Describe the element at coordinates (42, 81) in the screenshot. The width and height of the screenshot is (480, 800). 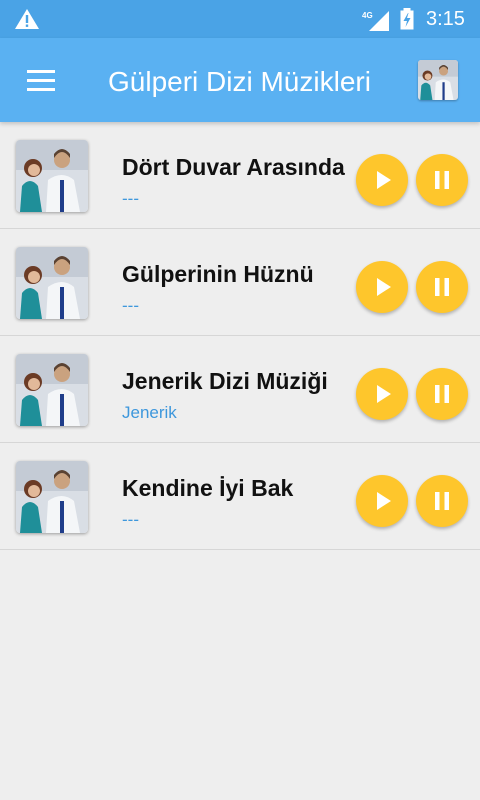
I see `hamburger-menu-icon` at that location.